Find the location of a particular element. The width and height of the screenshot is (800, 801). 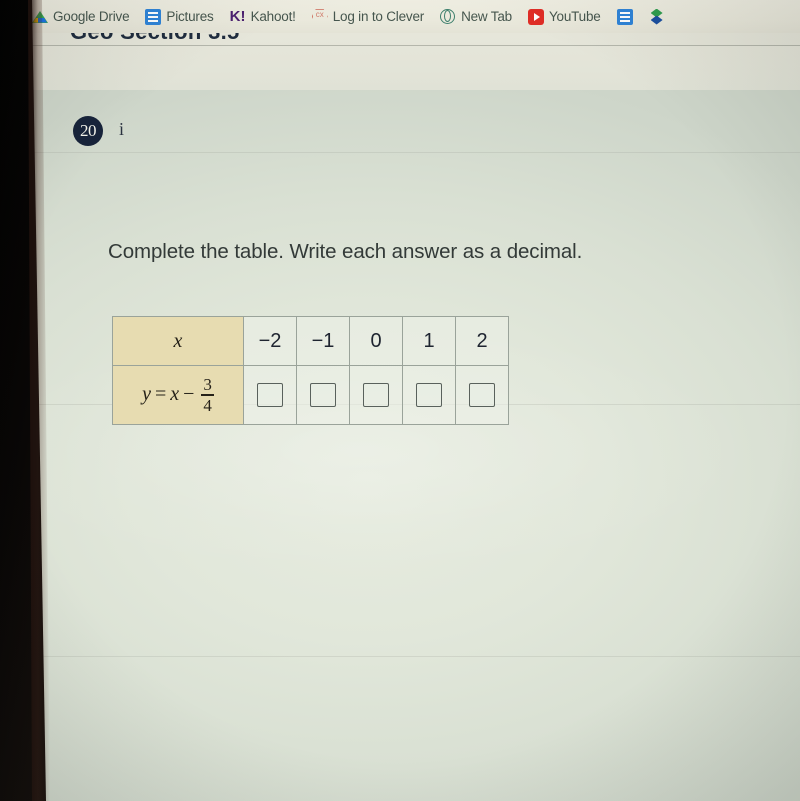

value-table: x −2 −1 0 1 2 y = x − 3 4 is located at coordinates (310, 370).